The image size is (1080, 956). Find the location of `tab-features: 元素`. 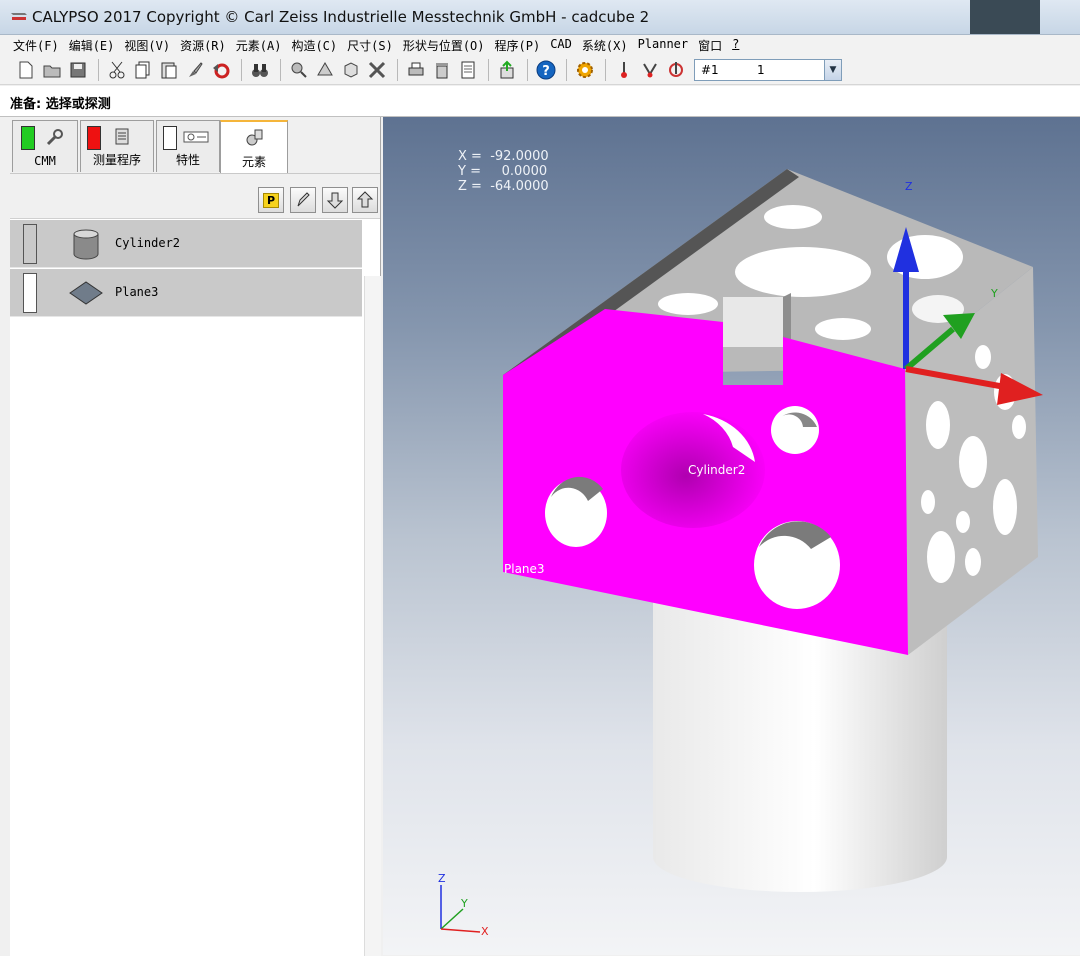

tab-features: 元素 is located at coordinates (254, 147).